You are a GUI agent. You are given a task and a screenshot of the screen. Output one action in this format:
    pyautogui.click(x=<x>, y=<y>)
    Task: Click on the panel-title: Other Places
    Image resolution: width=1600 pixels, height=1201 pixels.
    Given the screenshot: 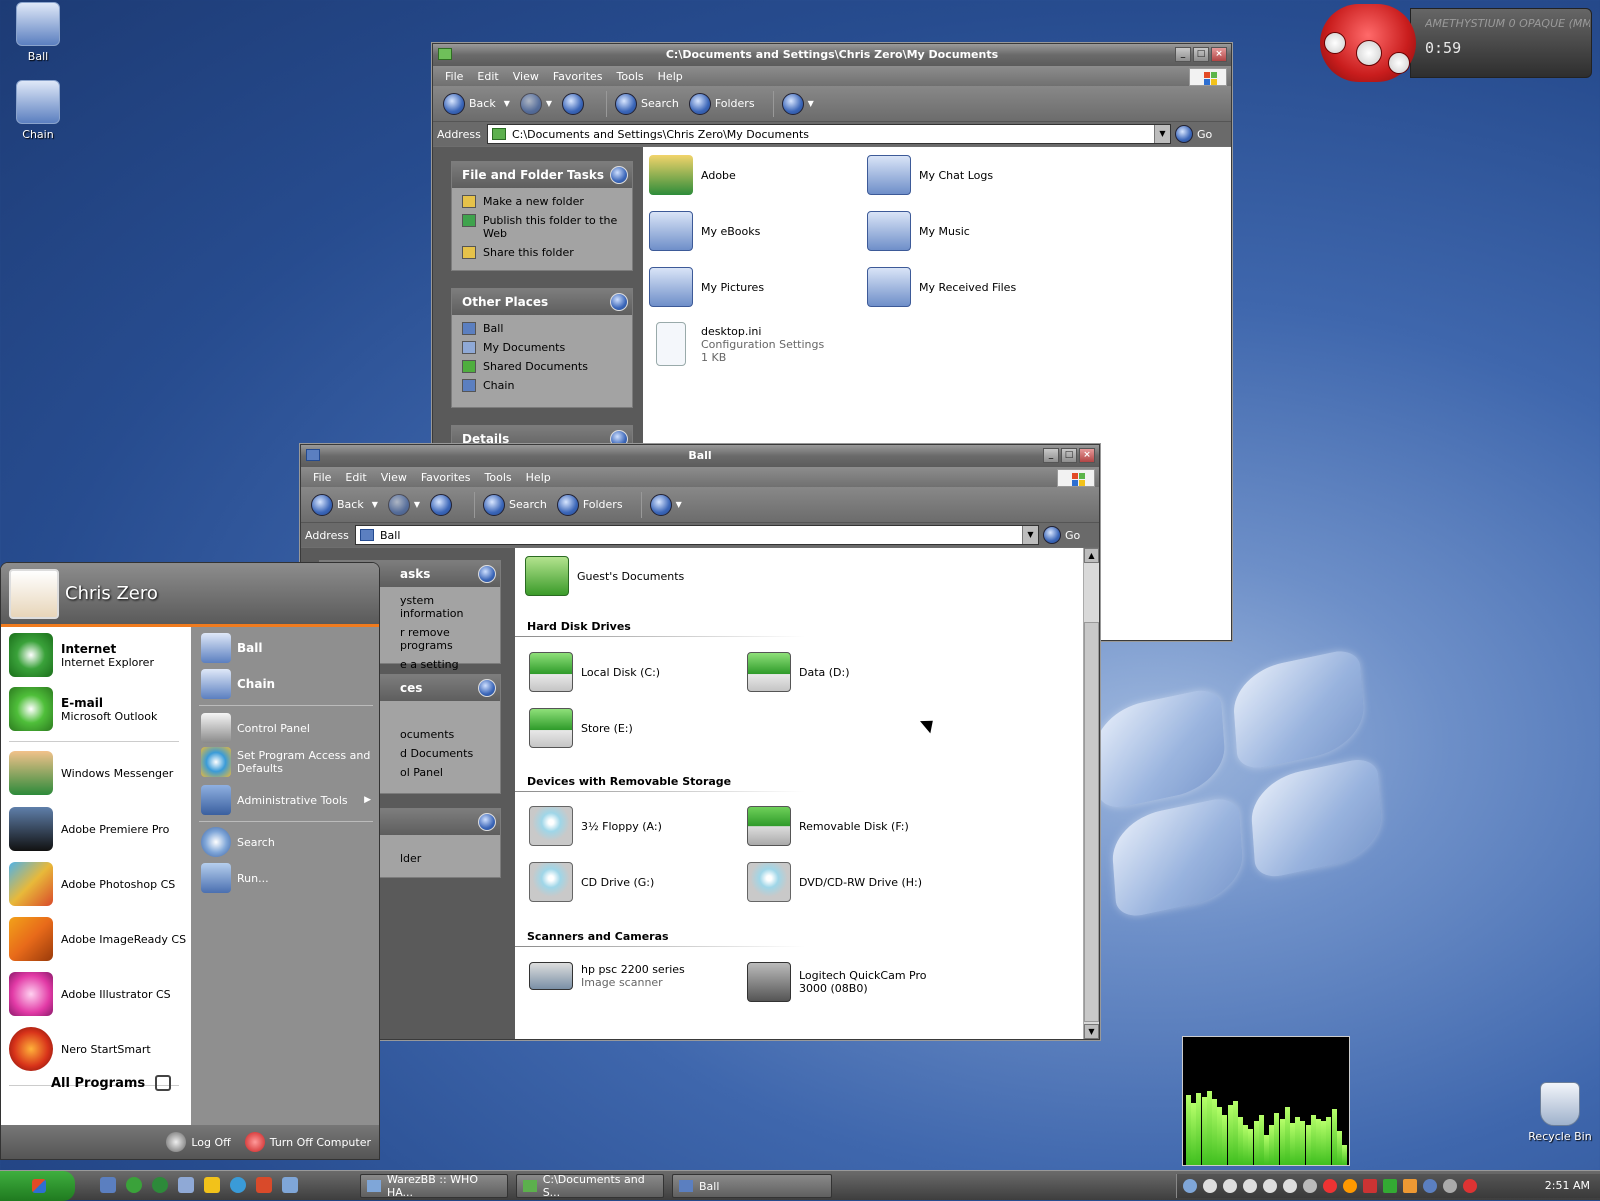 What is the action you would take?
    pyautogui.click(x=542, y=302)
    